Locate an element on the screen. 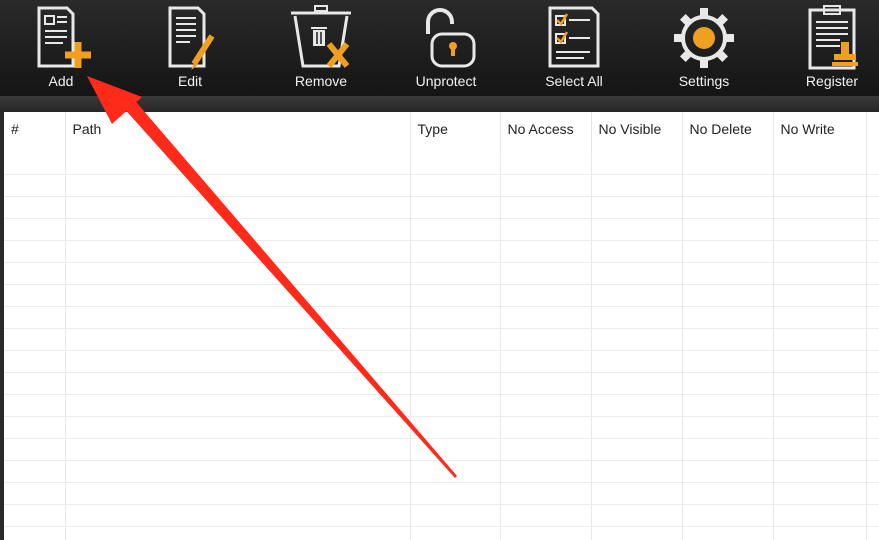 This screenshot has height=540, width=879. column-header-path: Path is located at coordinates (238, 132).